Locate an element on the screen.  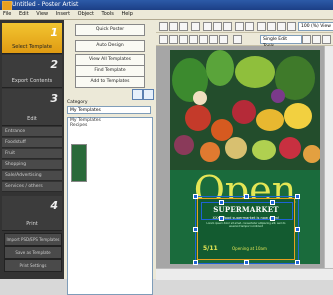
import-templates-button: Import PSD/EPS Templates is located at coordinates (33, 239).